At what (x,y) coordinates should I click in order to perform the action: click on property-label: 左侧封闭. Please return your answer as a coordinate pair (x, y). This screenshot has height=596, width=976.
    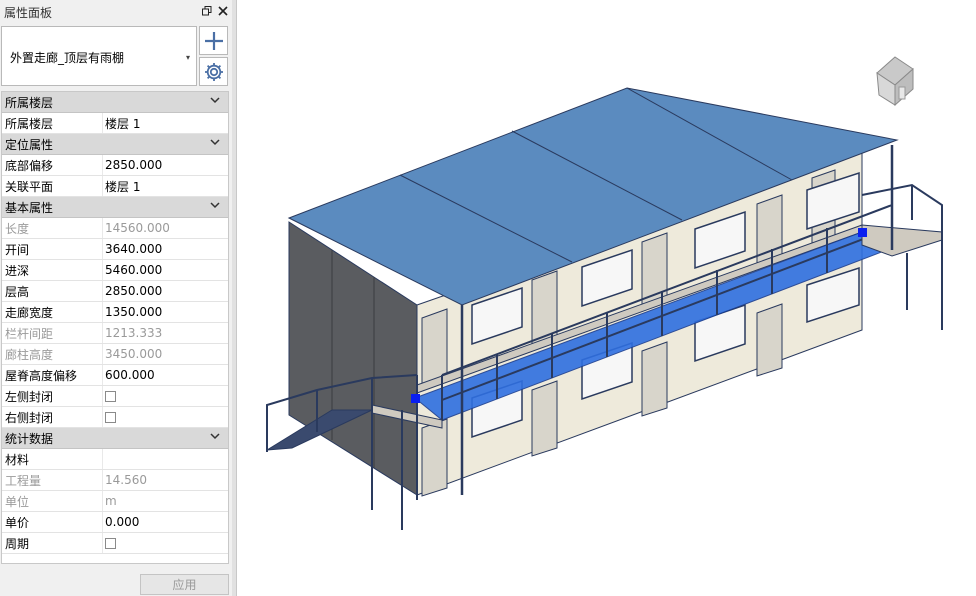
    Looking at the image, I should click on (52, 396).